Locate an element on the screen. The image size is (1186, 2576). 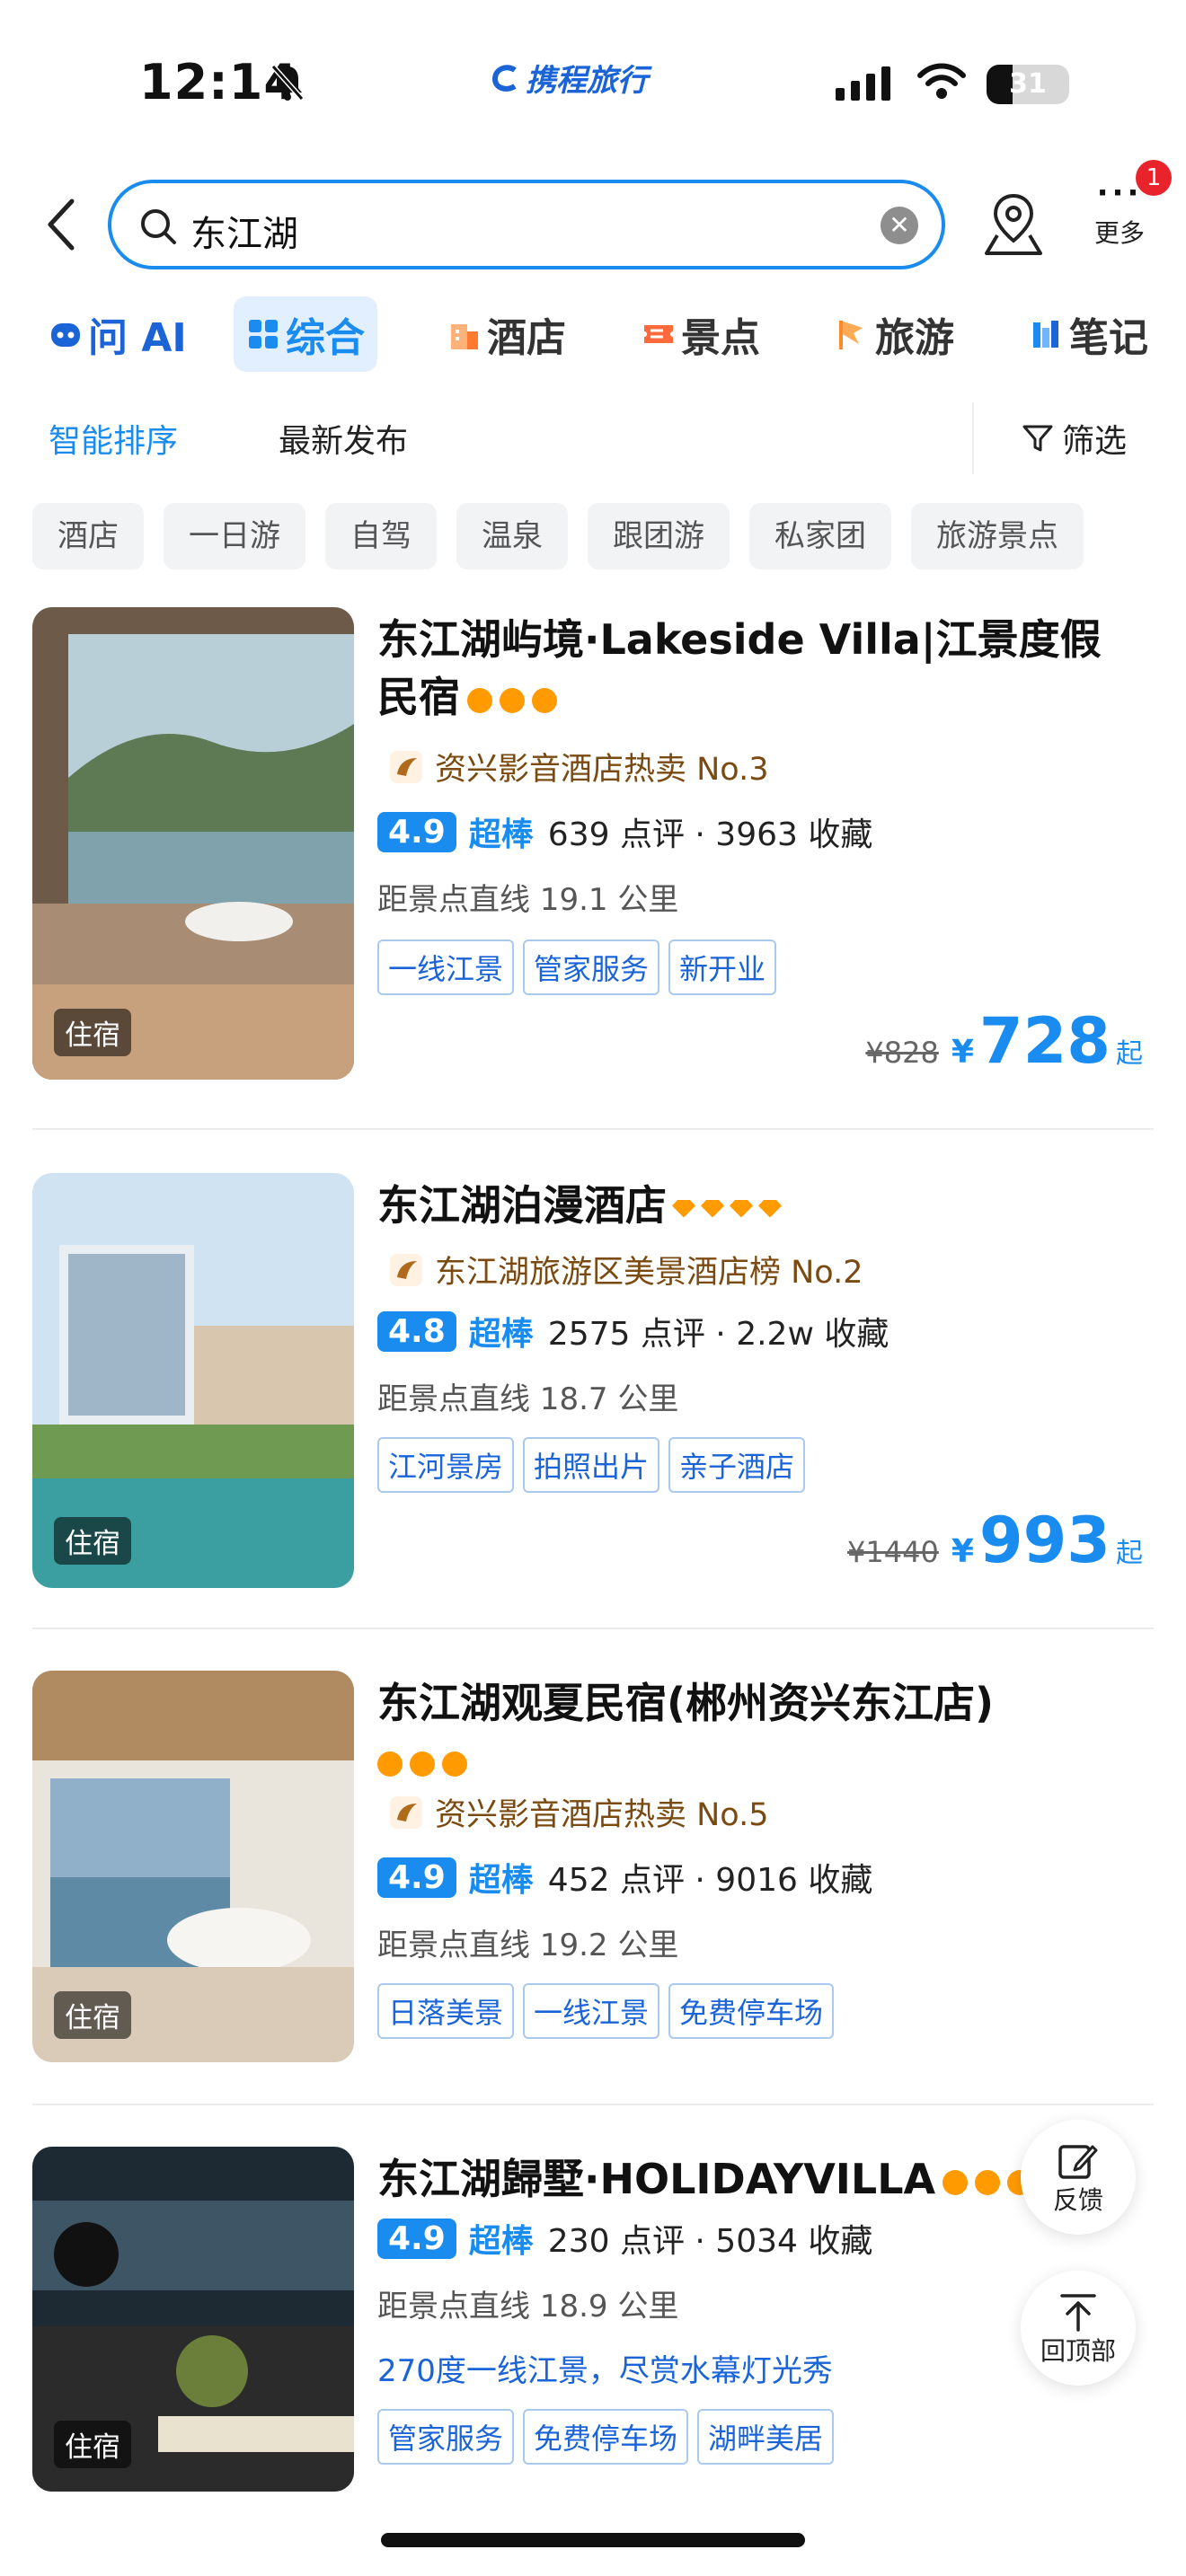
search-icon is located at coordinates (158, 226).